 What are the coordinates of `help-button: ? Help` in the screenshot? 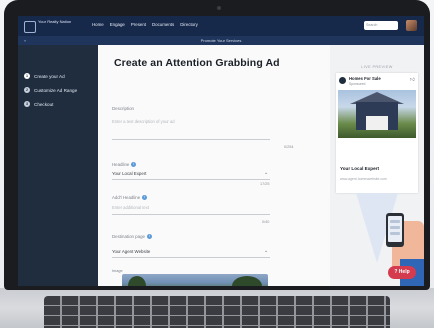 It's located at (402, 272).